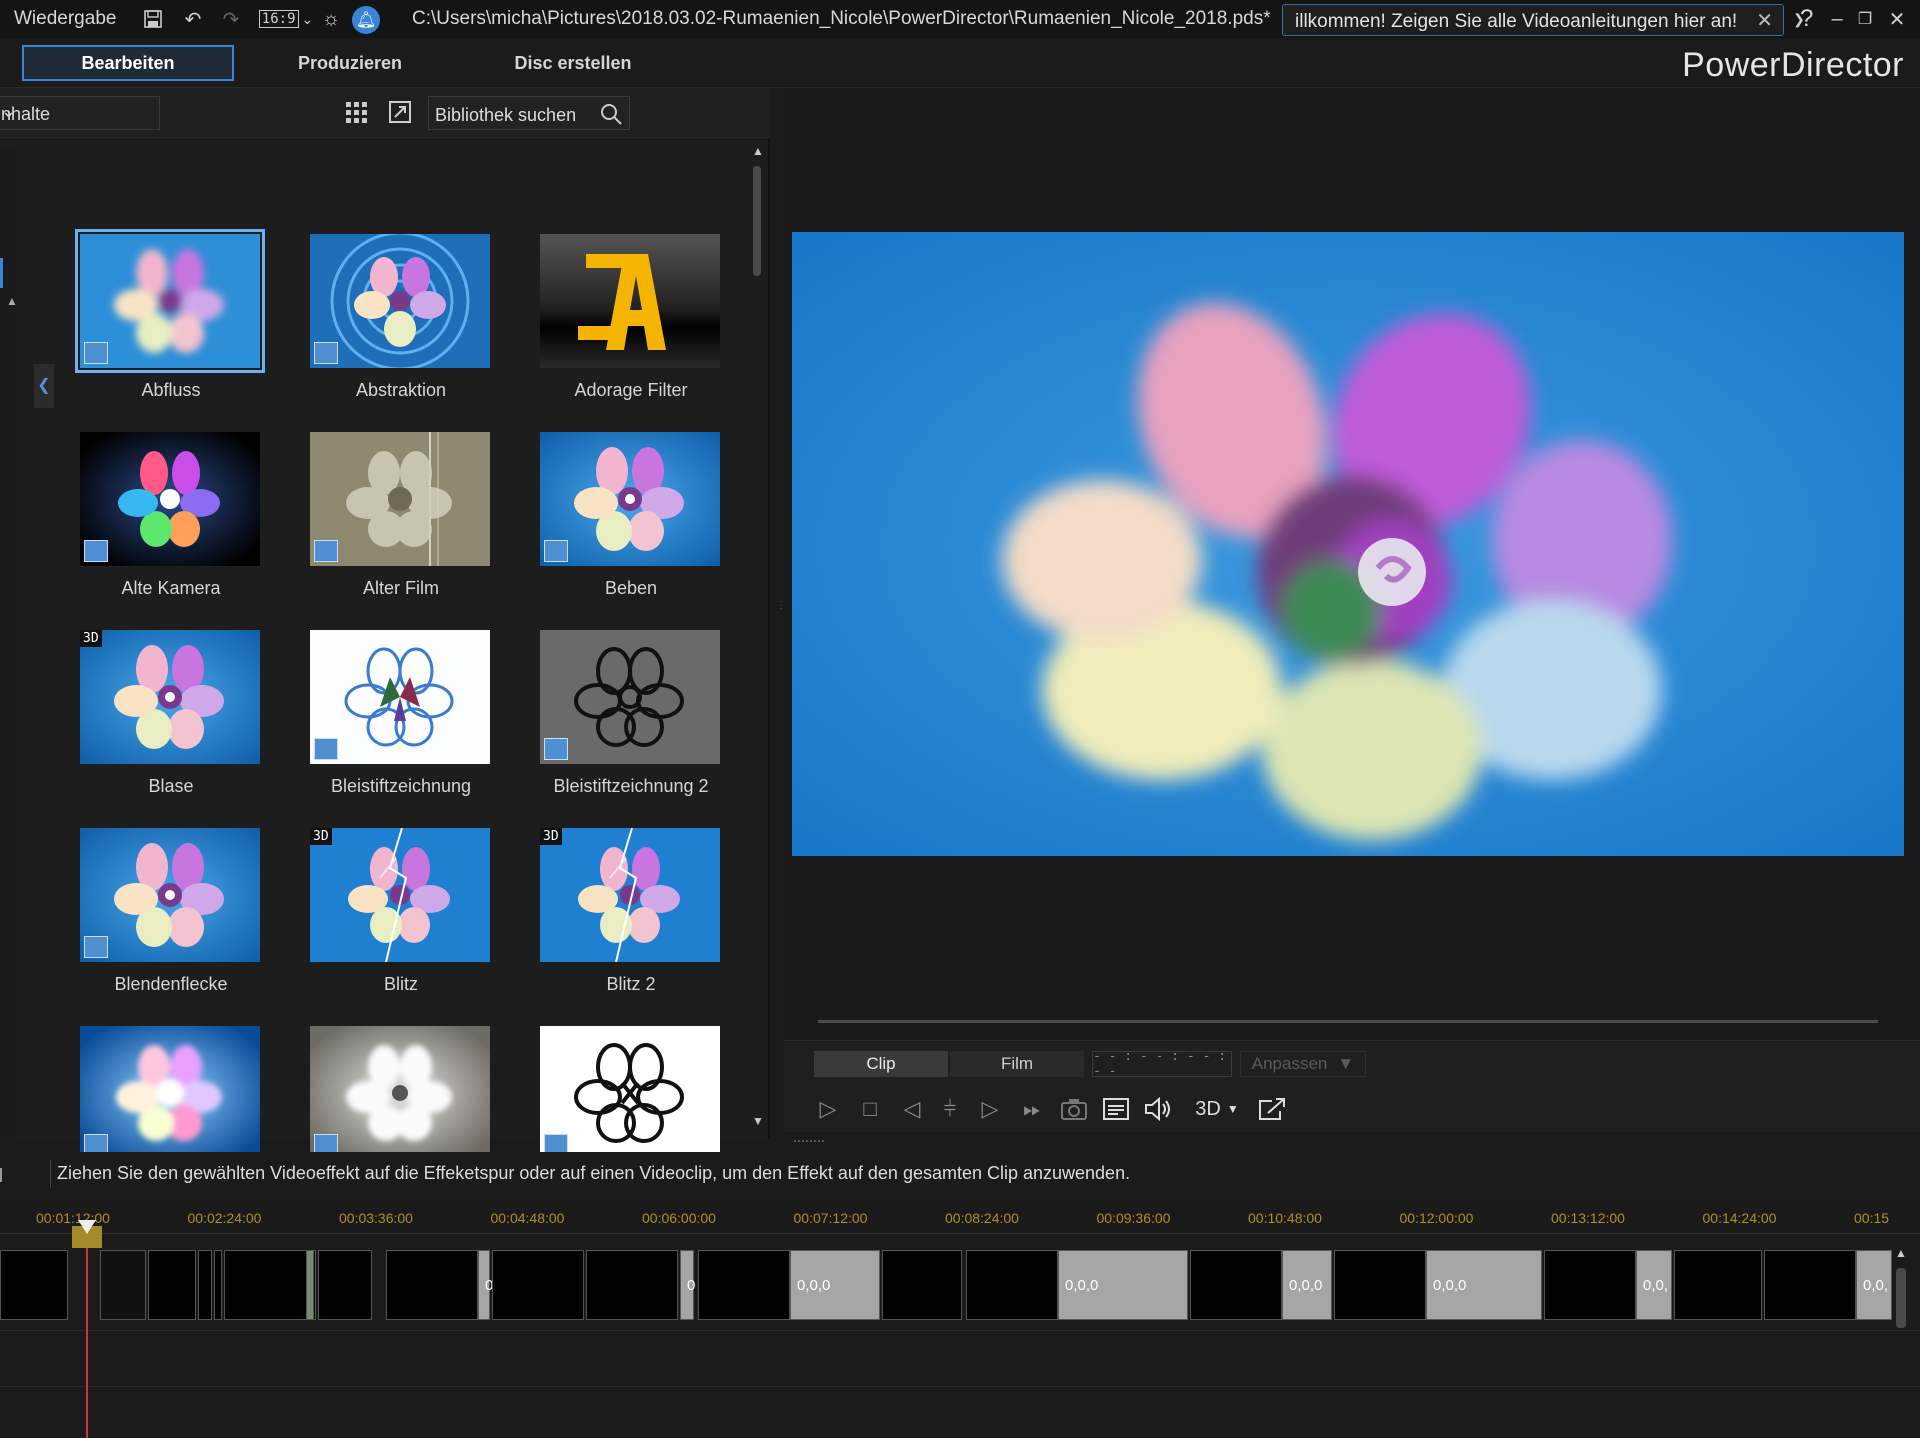 This screenshot has height=1438, width=1920. Describe the element at coordinates (1272, 1109) in the screenshot. I see `undock-icon` at that location.